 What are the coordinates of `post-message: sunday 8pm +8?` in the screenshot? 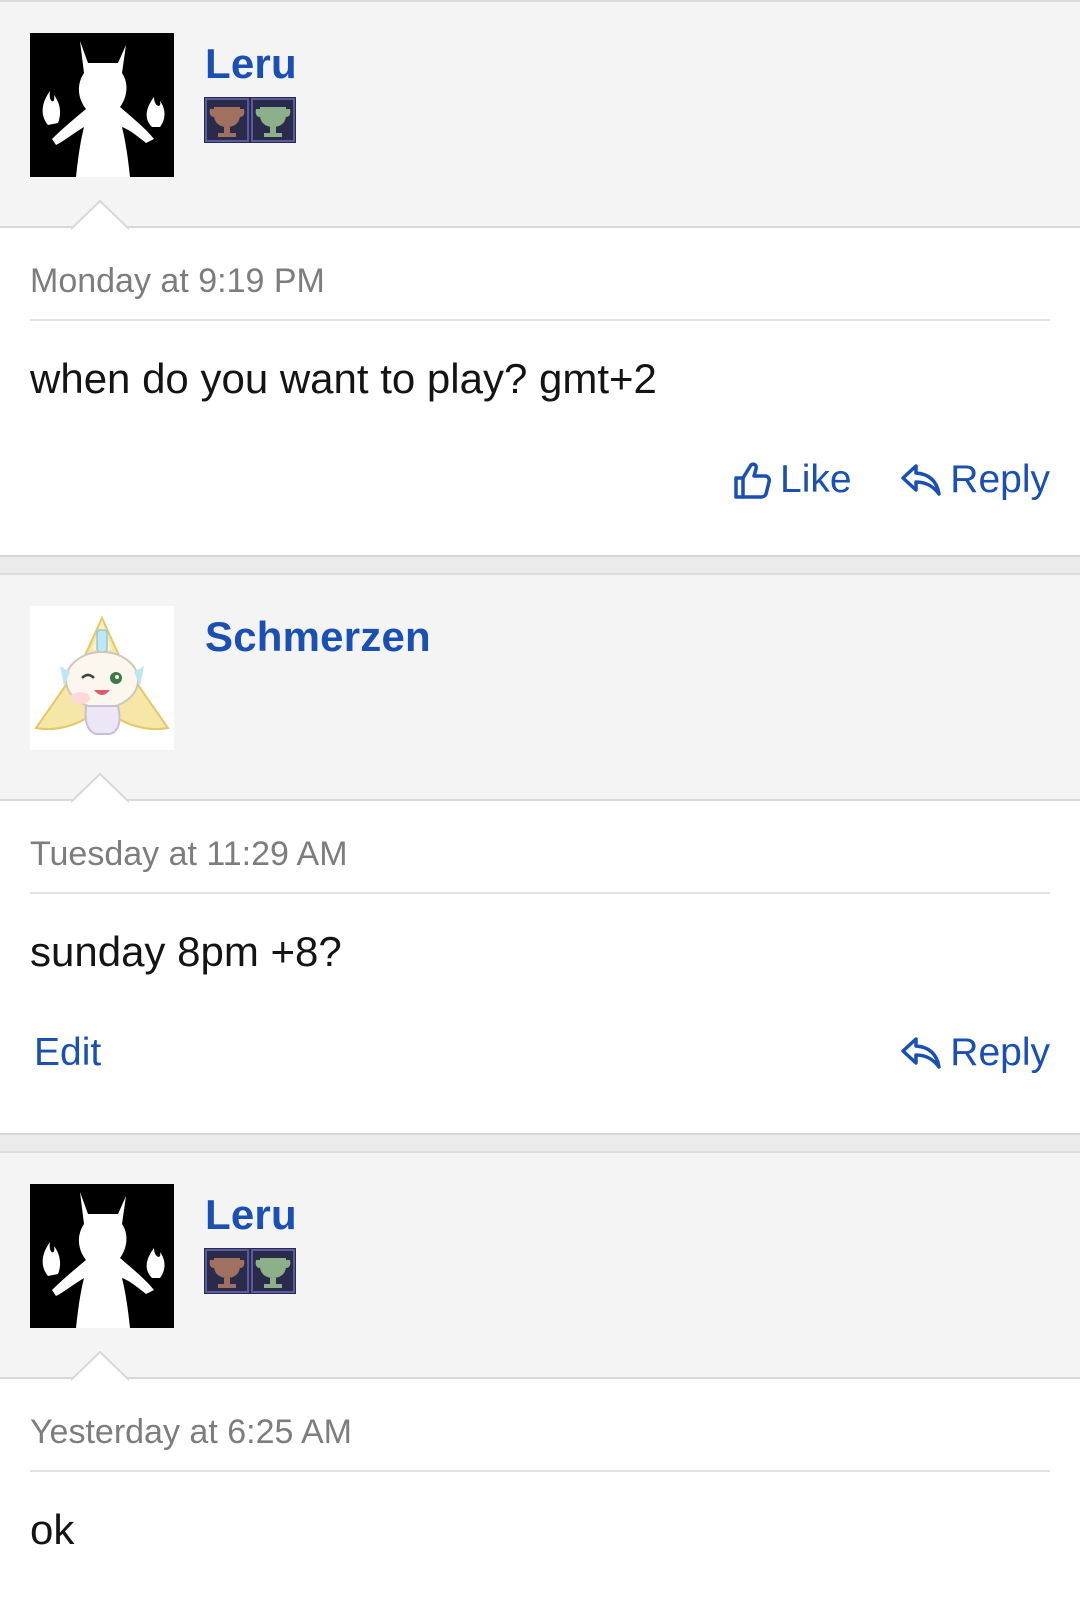 It's located at (186, 951).